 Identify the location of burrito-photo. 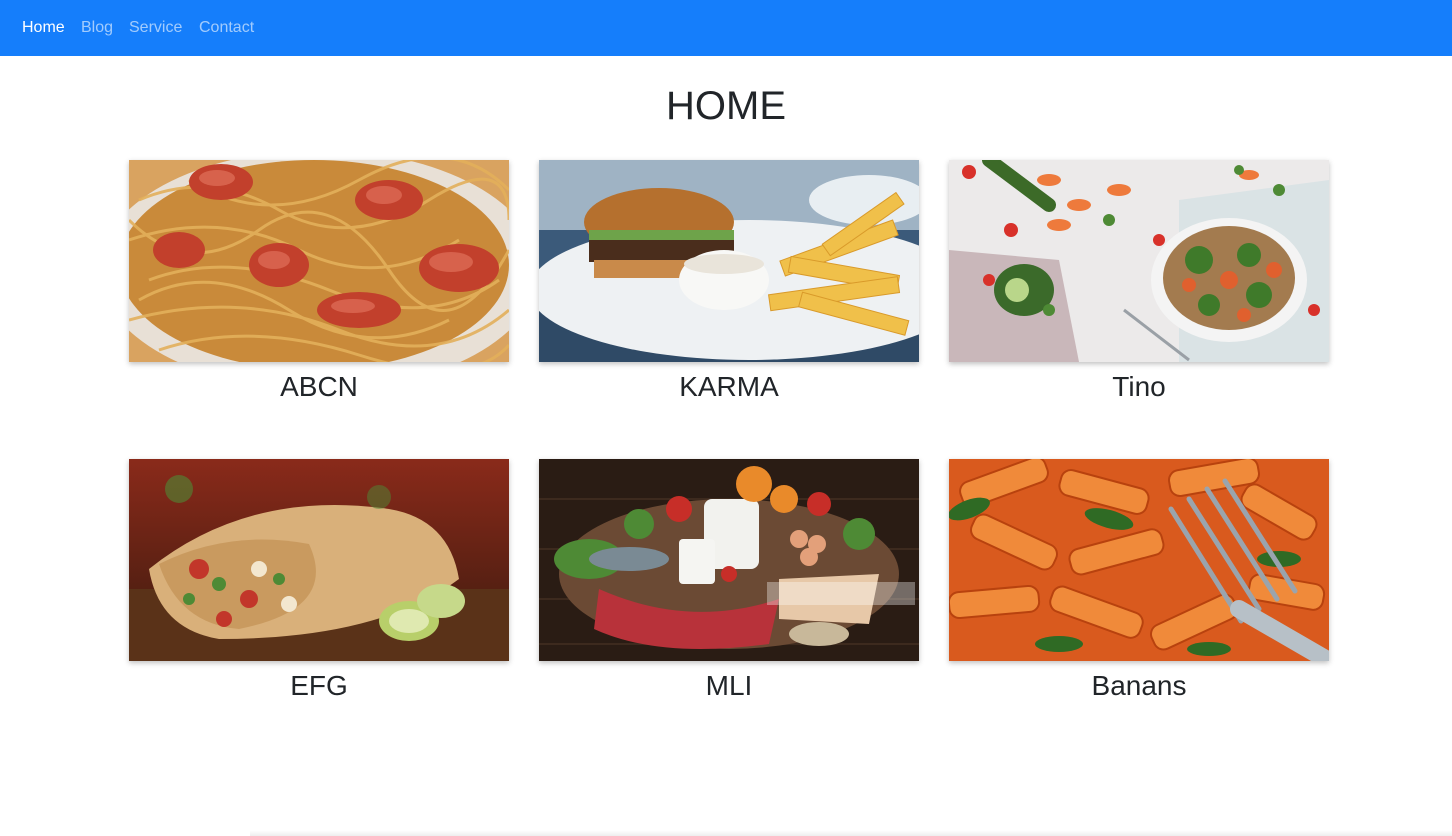
(319, 560).